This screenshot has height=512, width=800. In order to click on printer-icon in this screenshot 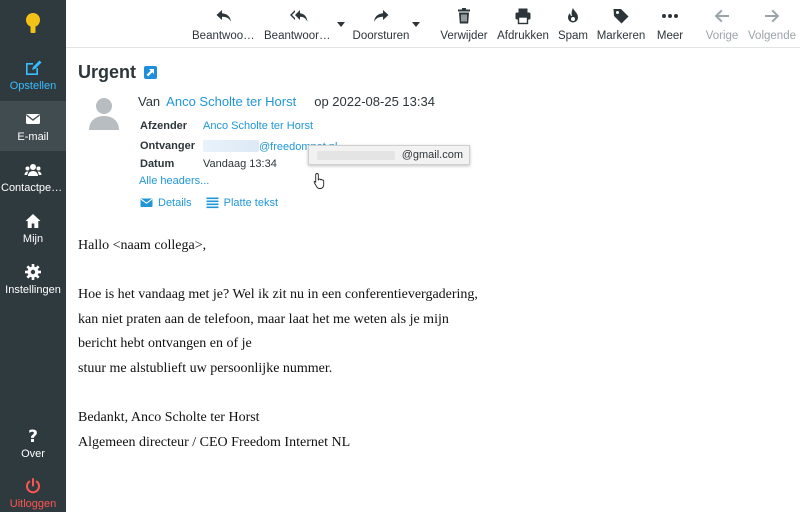, I will do `click(523, 16)`.